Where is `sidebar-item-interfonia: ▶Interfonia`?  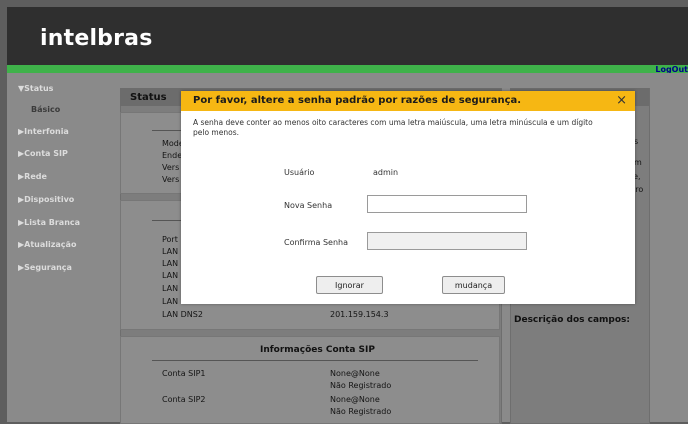 sidebar-item-interfonia: ▶Interfonia is located at coordinates (43, 131).